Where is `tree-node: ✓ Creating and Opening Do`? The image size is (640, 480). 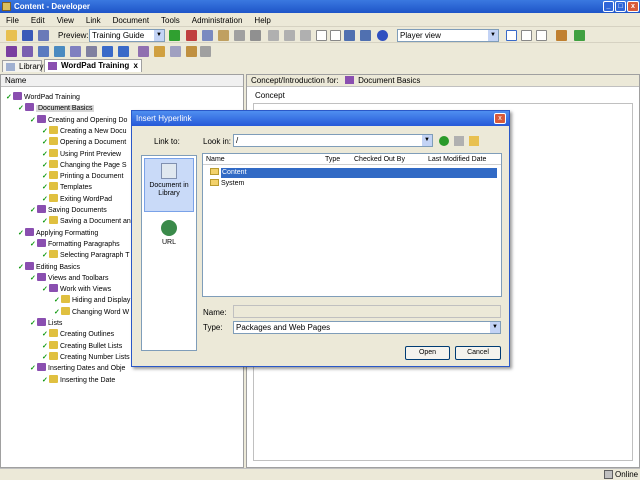
tree-node: ✓ Creating and Opening Do is located at coordinates (78, 120).